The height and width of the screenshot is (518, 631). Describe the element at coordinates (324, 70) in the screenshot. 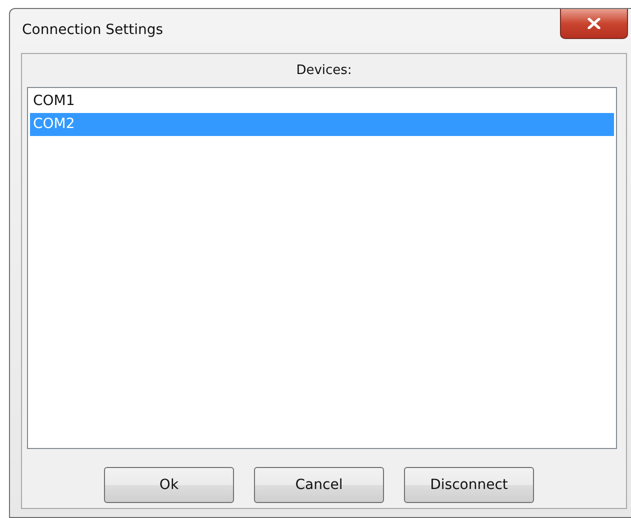

I see `devices-label: Devices:` at that location.